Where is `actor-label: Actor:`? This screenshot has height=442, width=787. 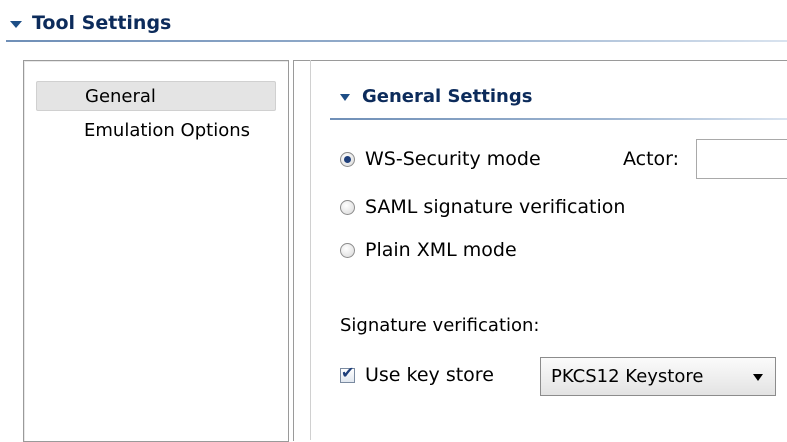 actor-label: Actor: is located at coordinates (651, 159).